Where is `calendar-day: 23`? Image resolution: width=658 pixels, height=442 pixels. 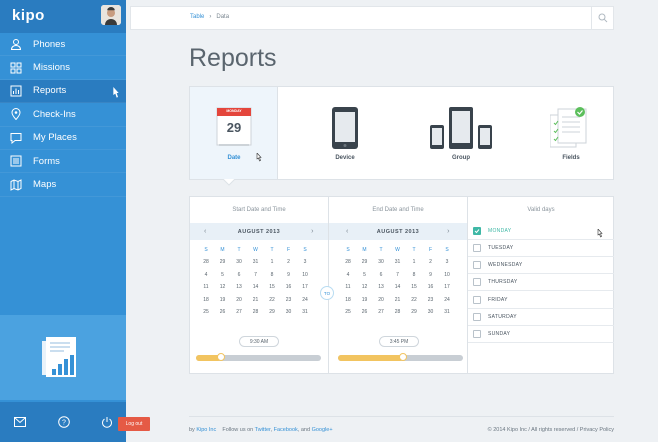 calendar-day: 23 is located at coordinates (289, 300).